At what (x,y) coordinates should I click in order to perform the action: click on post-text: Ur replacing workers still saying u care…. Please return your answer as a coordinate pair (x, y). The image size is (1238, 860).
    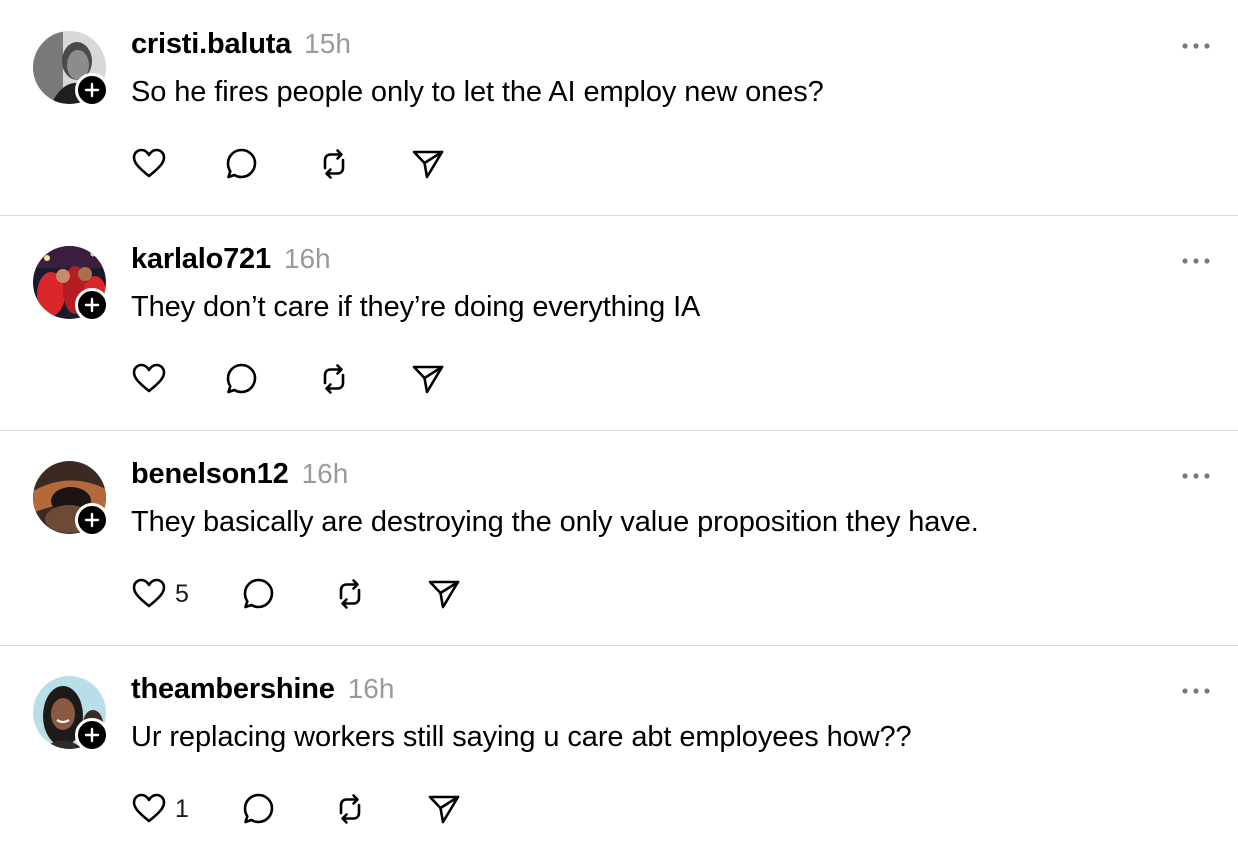
    Looking at the image, I should click on (521, 737).